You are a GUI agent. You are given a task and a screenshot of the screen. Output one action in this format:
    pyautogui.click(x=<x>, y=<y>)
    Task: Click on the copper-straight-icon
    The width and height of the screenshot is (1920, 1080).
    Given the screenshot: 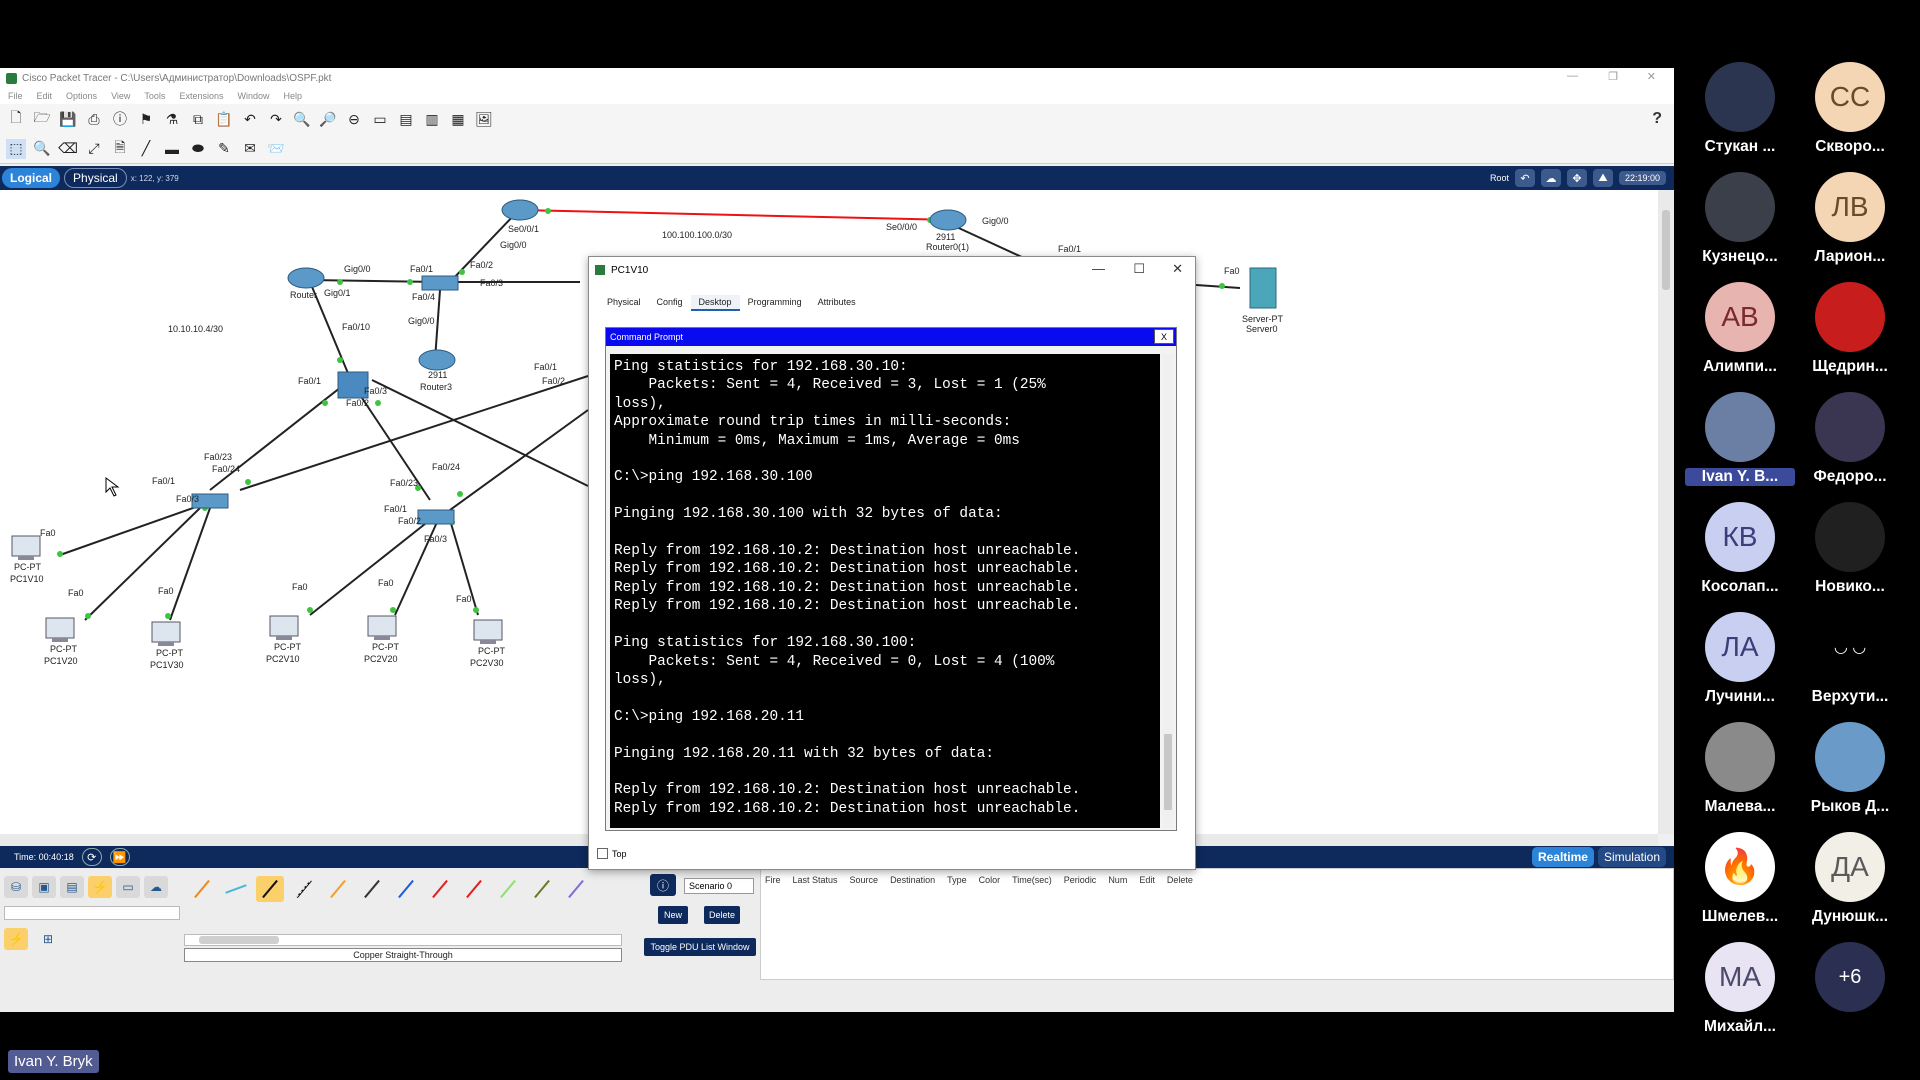 What is the action you would take?
    pyautogui.click(x=270, y=889)
    